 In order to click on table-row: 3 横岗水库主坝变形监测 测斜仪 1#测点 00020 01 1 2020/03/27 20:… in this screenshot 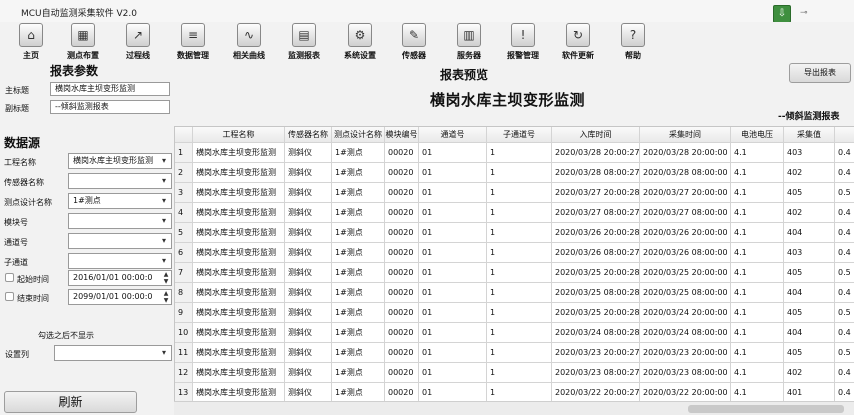, I will do `click(514, 193)`.